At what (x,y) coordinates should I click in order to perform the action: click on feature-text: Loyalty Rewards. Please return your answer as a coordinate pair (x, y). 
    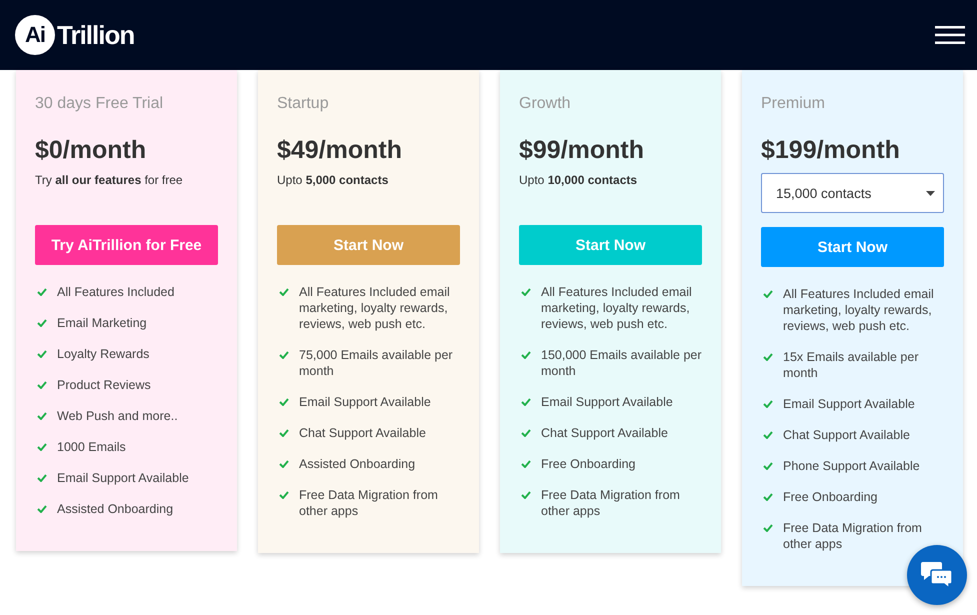
    Looking at the image, I should click on (103, 354).